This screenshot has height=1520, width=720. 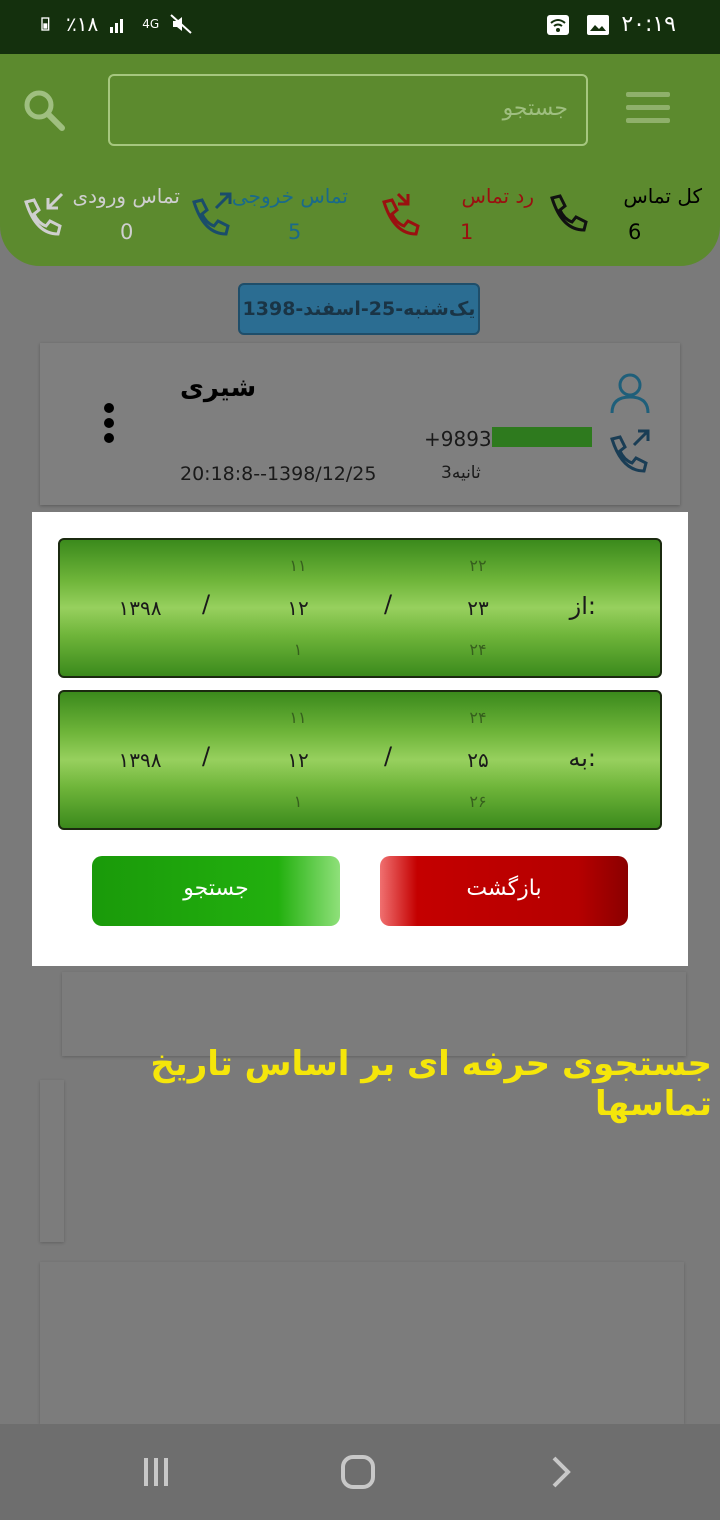 I want to click on system-nav-bar, so click(x=360, y=1472).